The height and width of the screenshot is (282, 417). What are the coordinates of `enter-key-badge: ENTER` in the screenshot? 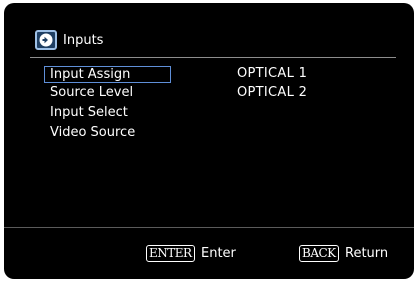 It's located at (170, 253).